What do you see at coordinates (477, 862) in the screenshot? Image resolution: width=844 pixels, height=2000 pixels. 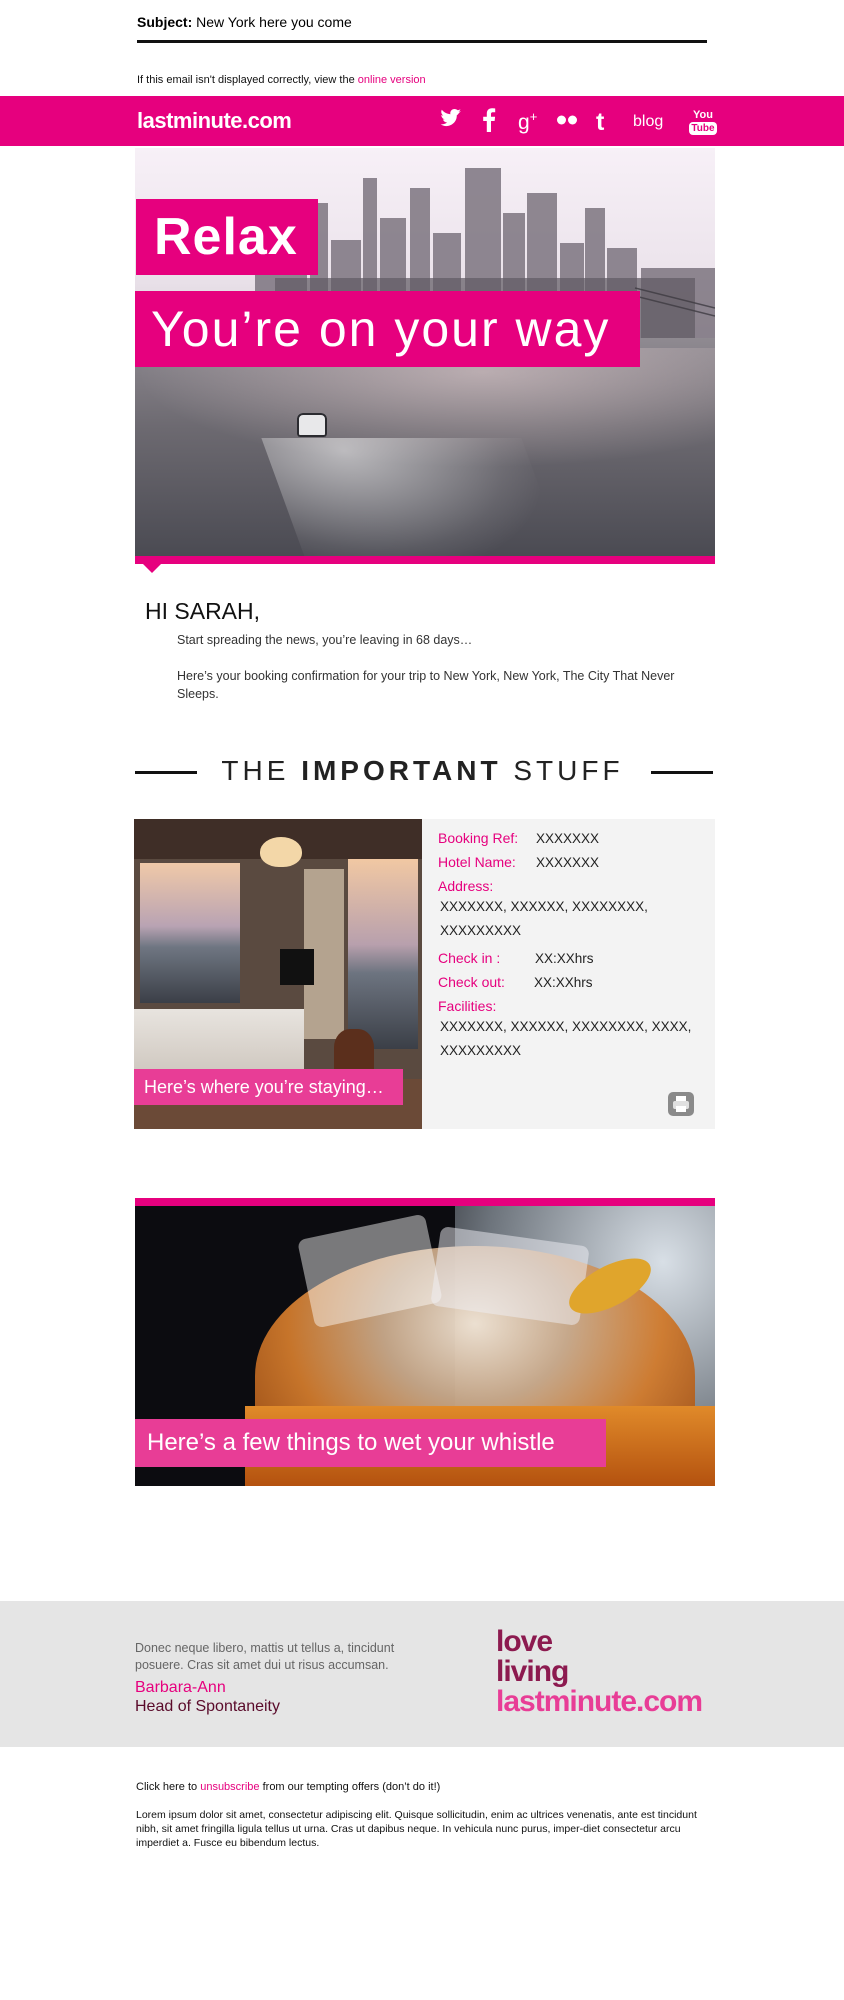 I see `hotel-name-label: Hotel Name:` at bounding box center [477, 862].